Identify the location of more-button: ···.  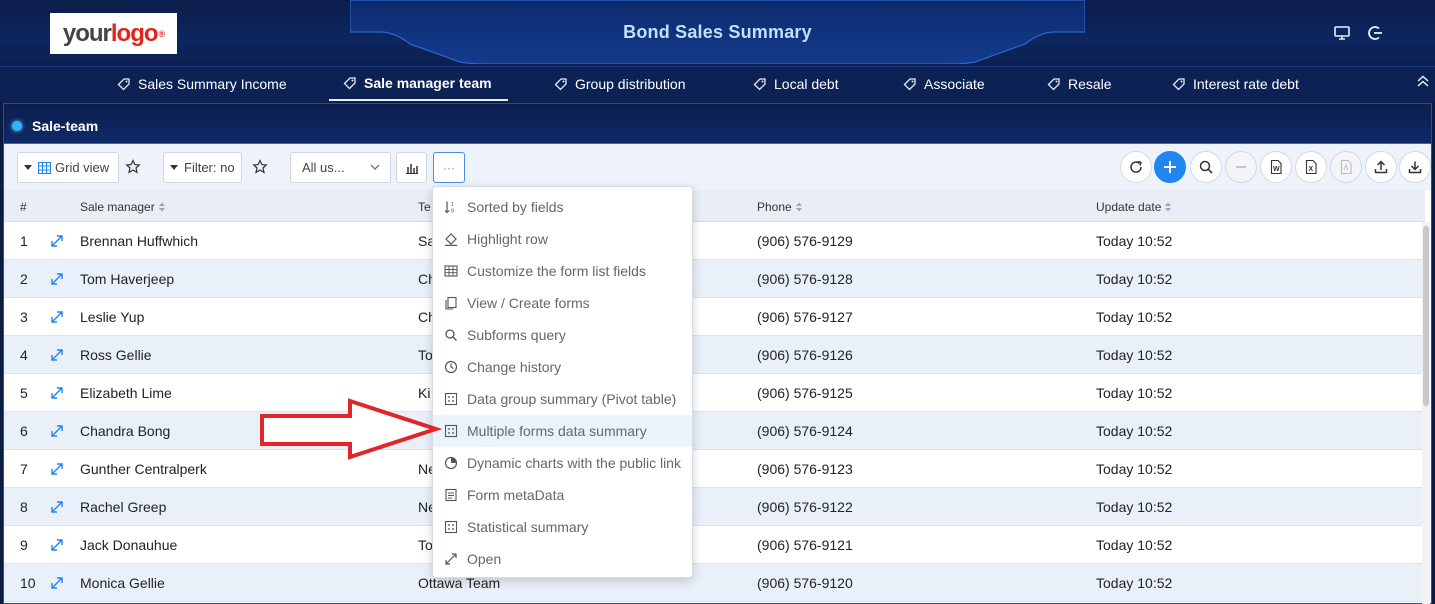
(449, 167).